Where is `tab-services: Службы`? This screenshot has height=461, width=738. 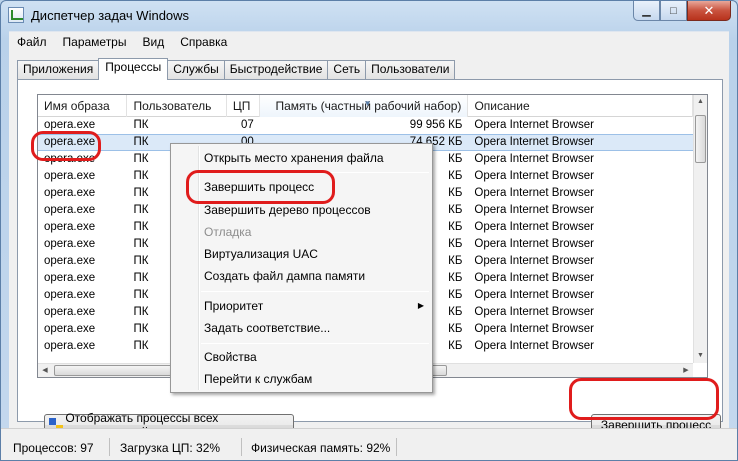 tab-services: Службы is located at coordinates (196, 69).